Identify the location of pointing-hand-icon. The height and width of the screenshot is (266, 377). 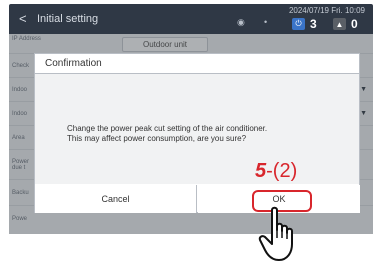
(275, 233).